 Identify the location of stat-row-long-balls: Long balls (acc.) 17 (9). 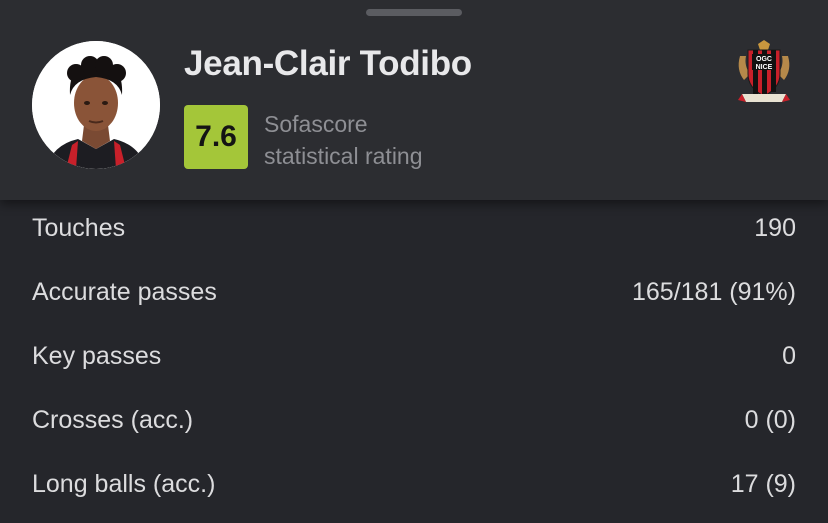
(414, 488).